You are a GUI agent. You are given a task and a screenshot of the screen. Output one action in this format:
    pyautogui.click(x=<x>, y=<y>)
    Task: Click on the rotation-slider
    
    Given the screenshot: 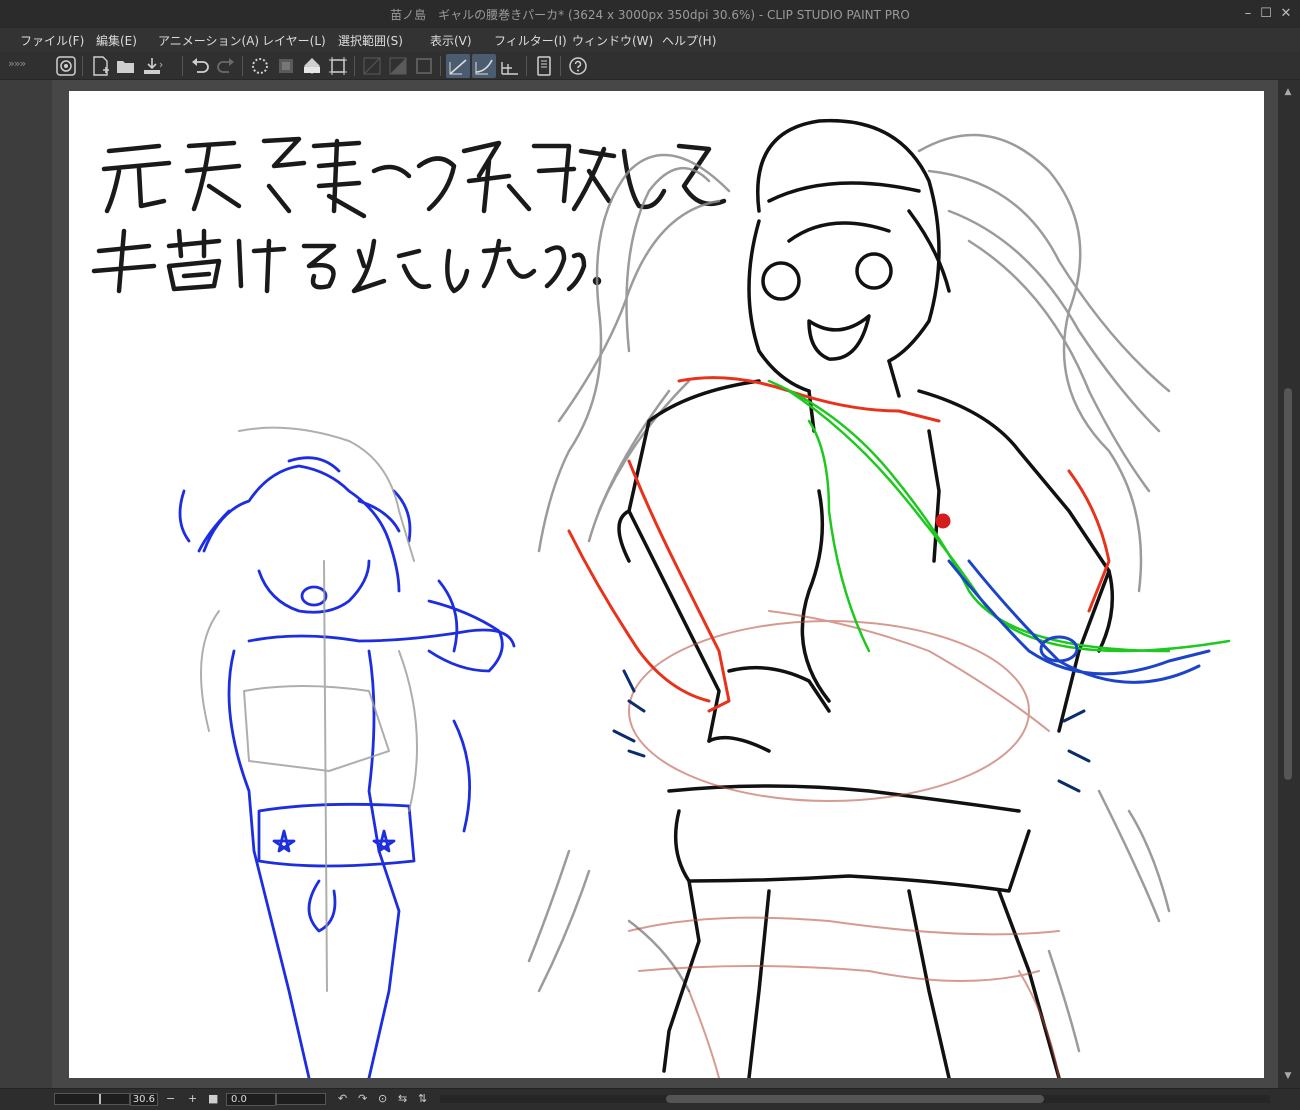 What is the action you would take?
    pyautogui.click(x=301, y=1099)
    